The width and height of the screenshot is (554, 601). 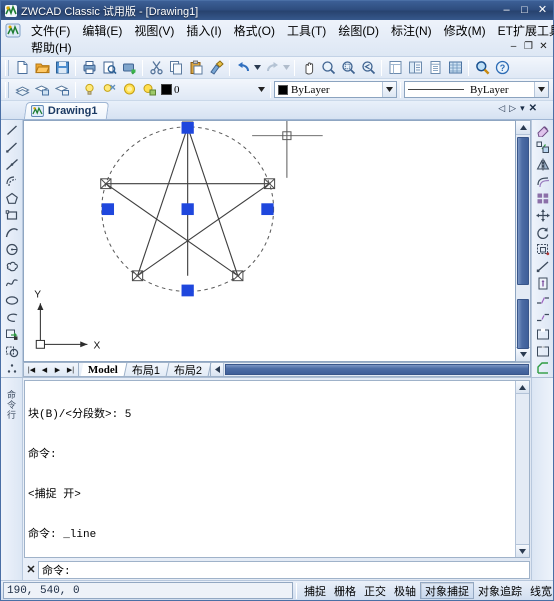 What do you see at coordinates (524, 10) in the screenshot?
I see `maximize-button: □` at bounding box center [524, 10].